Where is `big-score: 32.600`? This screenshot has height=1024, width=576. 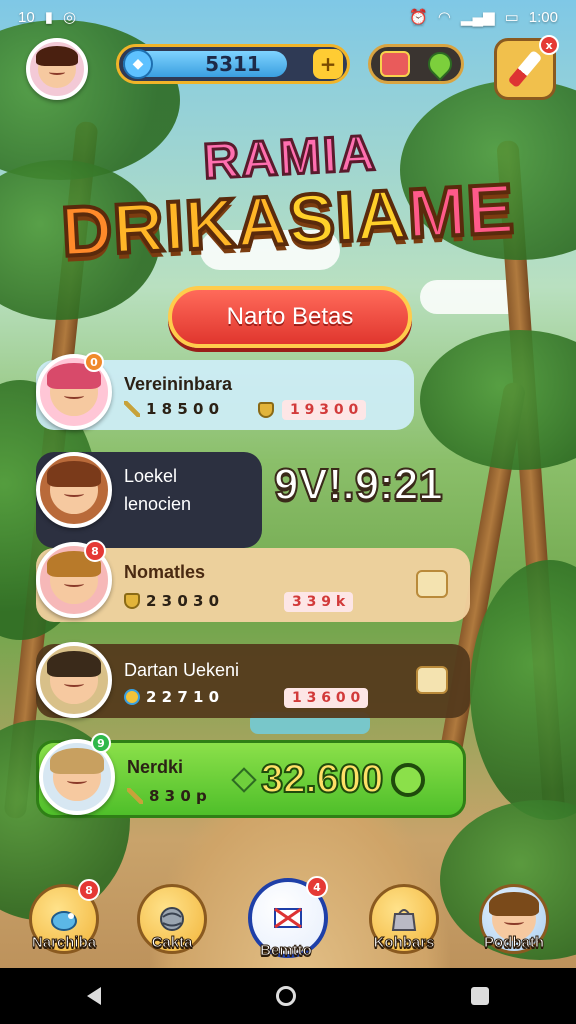 big-score: 32.600 is located at coordinates (328, 779).